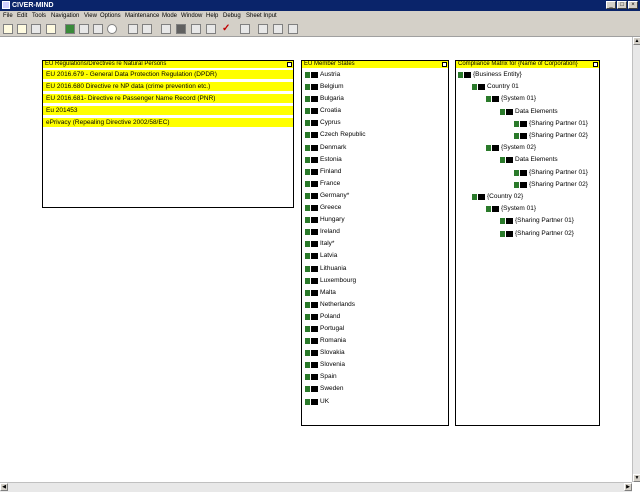  Describe the element at coordinates (70, 29) in the screenshot. I see `green-square-icon` at that location.